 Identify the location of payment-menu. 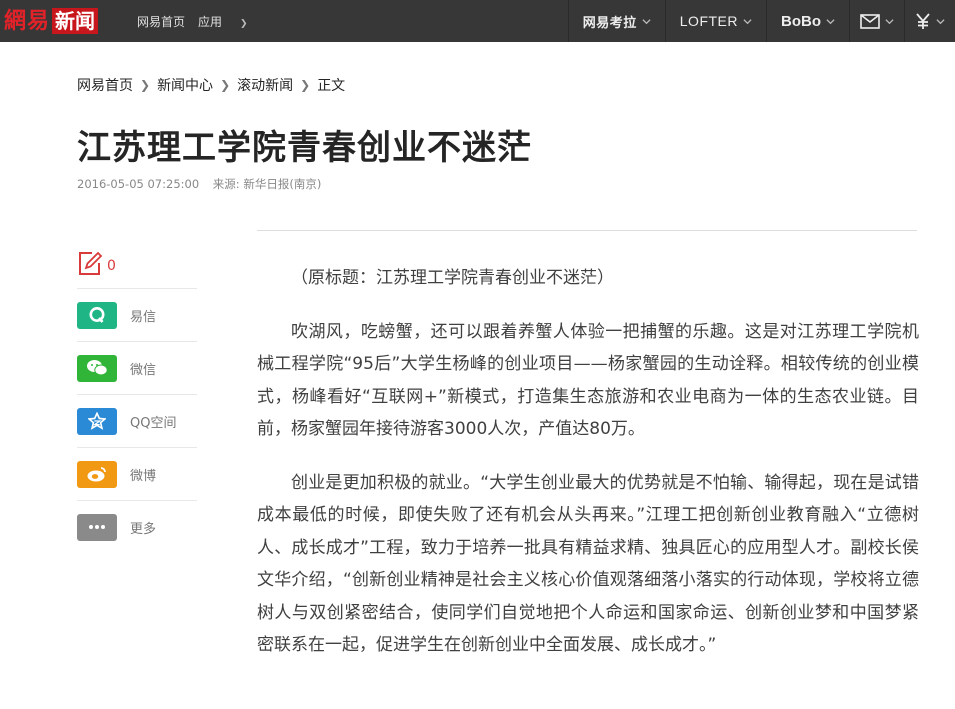
(929, 21).